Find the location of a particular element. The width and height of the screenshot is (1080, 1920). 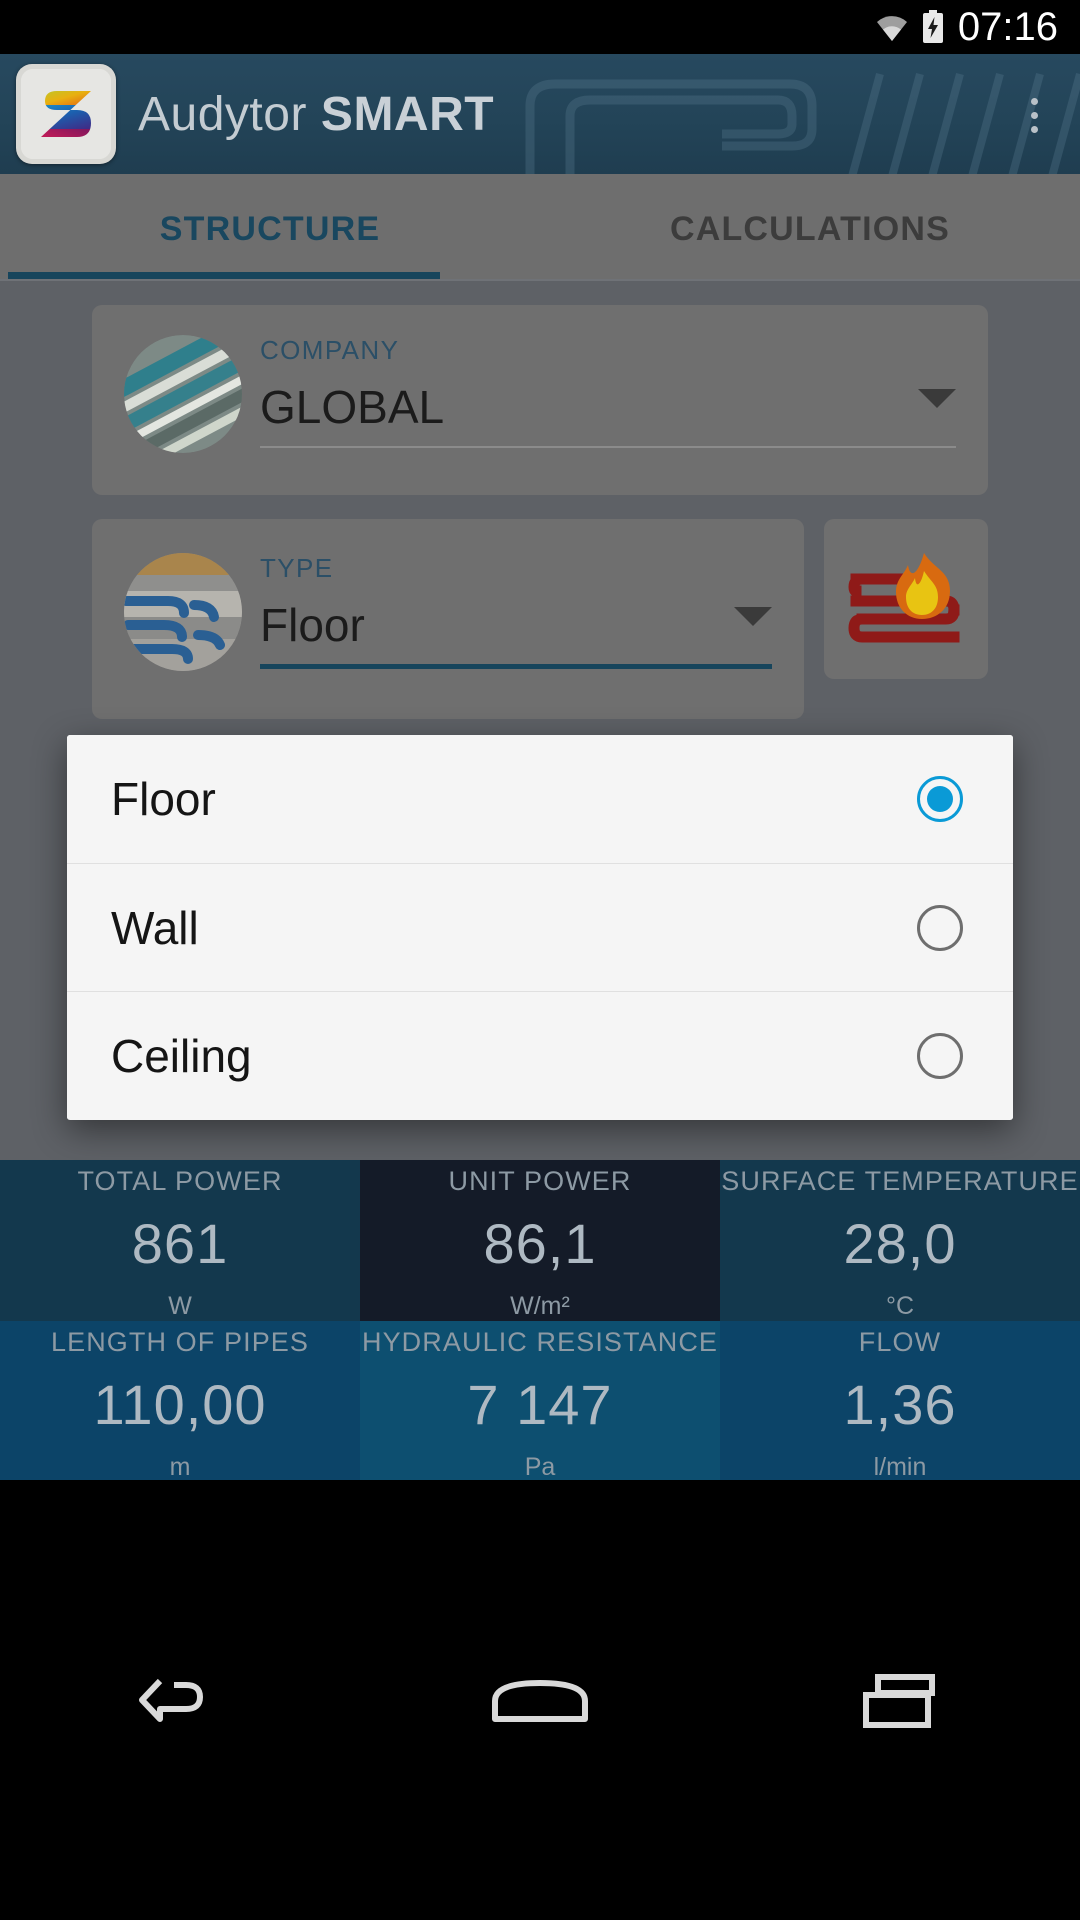

stat-hydraulic-resistance: HYDRAULIC RESISTANCE 7 147 Pa is located at coordinates (540, 1401).